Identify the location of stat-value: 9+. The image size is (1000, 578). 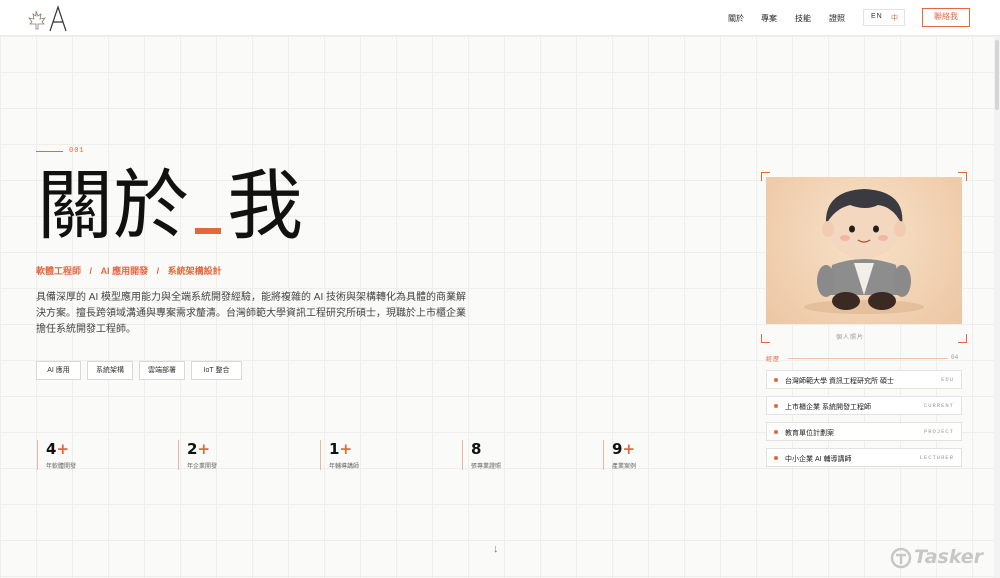
(624, 449).